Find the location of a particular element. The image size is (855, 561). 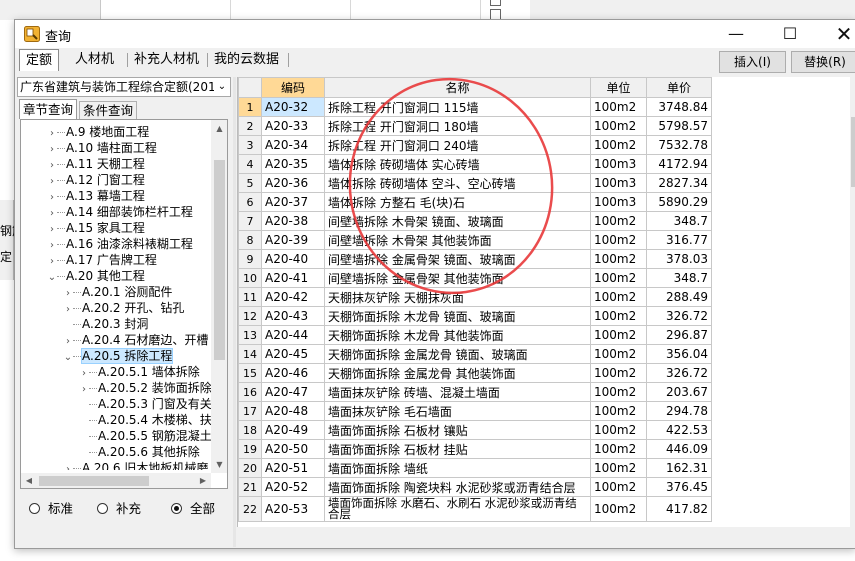

tree-node: › A.16 油漆涂料裱糊工程 is located at coordinates (120, 244).